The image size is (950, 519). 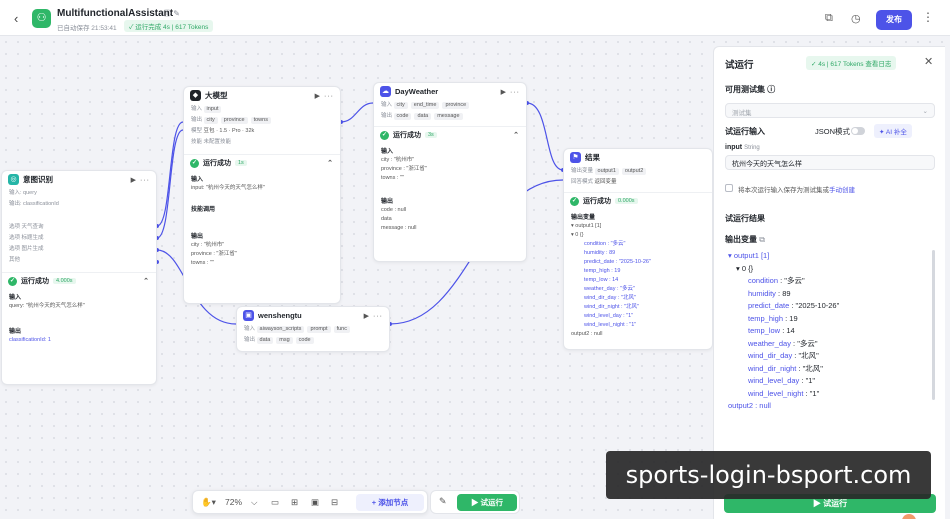 I want to click on test-run-button: ▶ 试运行, so click(x=487, y=502).